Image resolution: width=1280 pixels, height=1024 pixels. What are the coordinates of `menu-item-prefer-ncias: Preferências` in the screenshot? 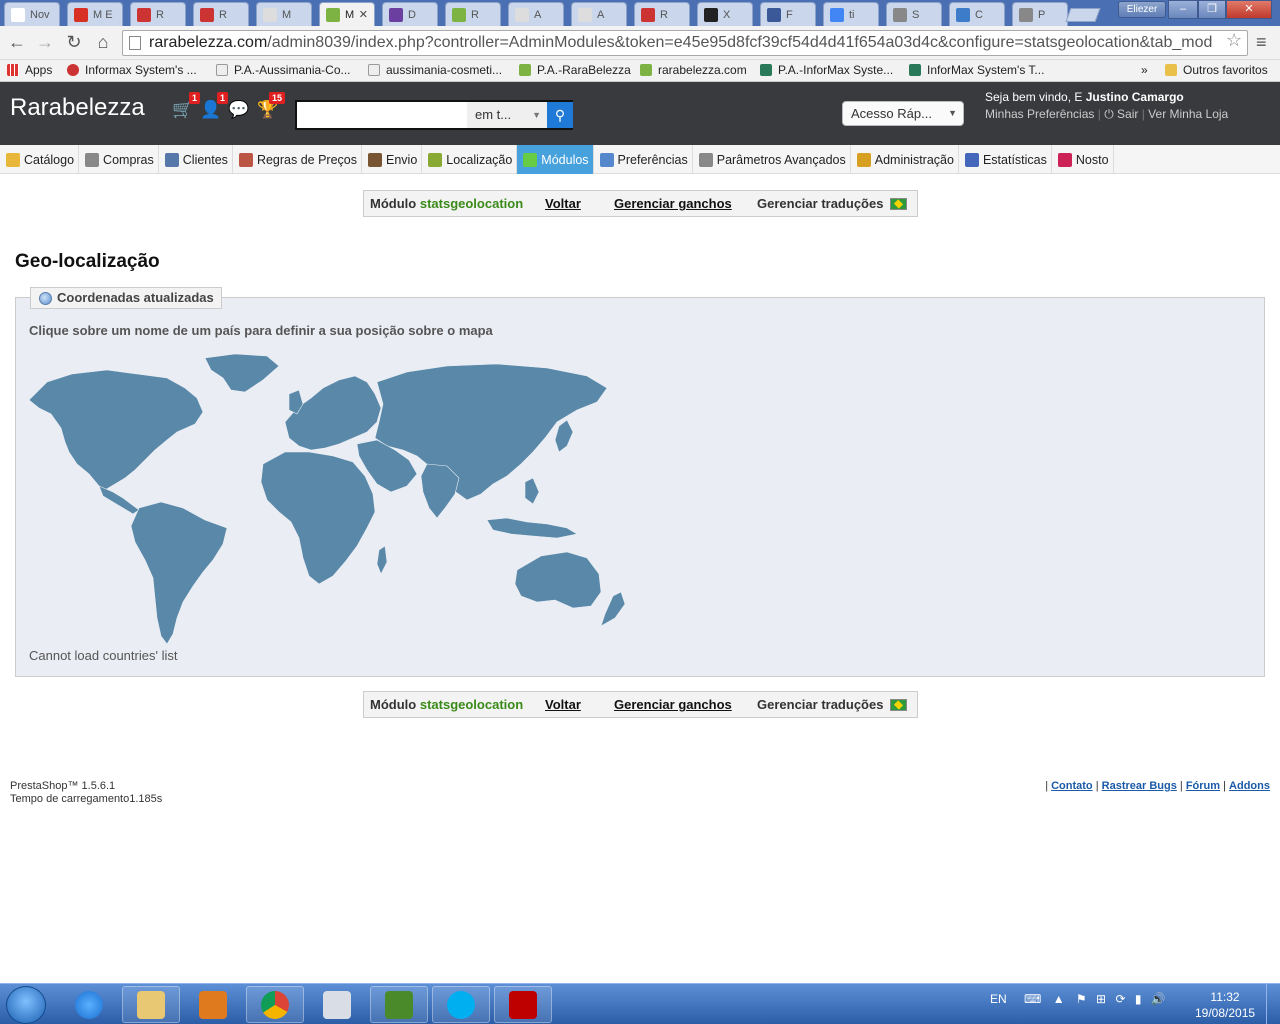 It's located at (643, 159).